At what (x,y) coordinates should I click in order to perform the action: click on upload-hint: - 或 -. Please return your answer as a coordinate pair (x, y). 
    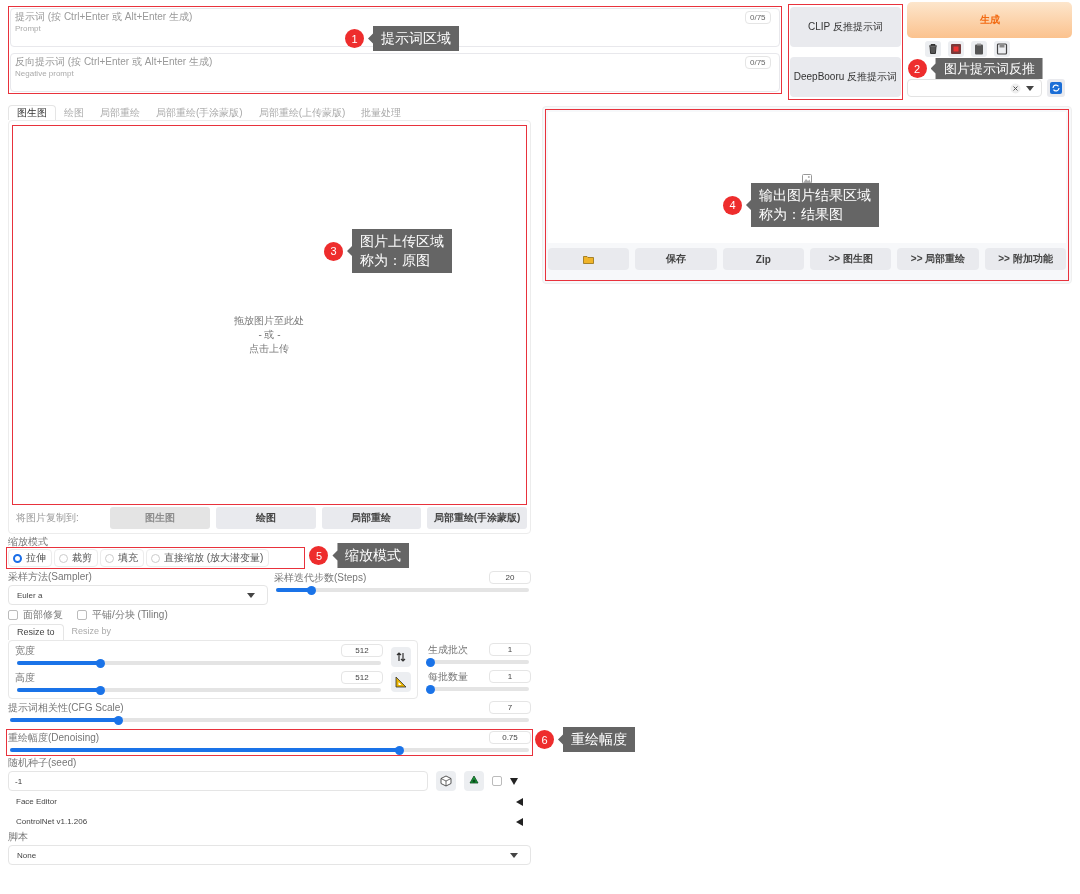
    Looking at the image, I should click on (269, 335).